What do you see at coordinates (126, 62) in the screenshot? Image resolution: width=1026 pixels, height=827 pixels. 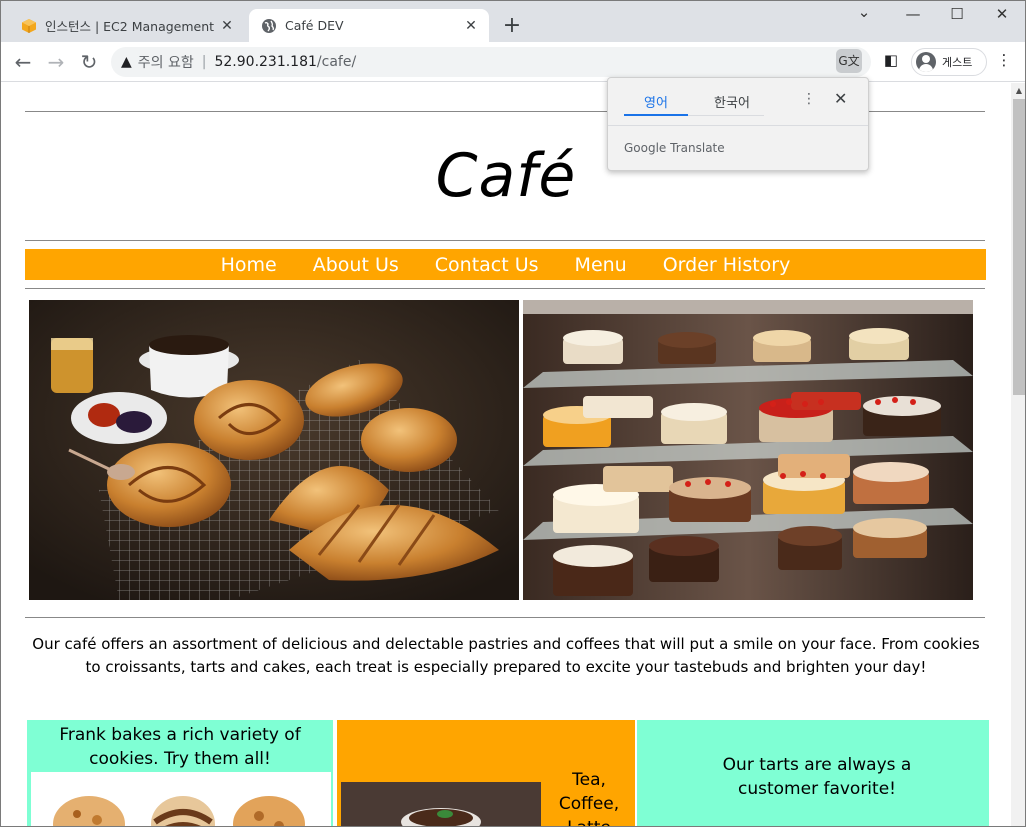 I see `warning-triangle-icon: ▲` at bounding box center [126, 62].